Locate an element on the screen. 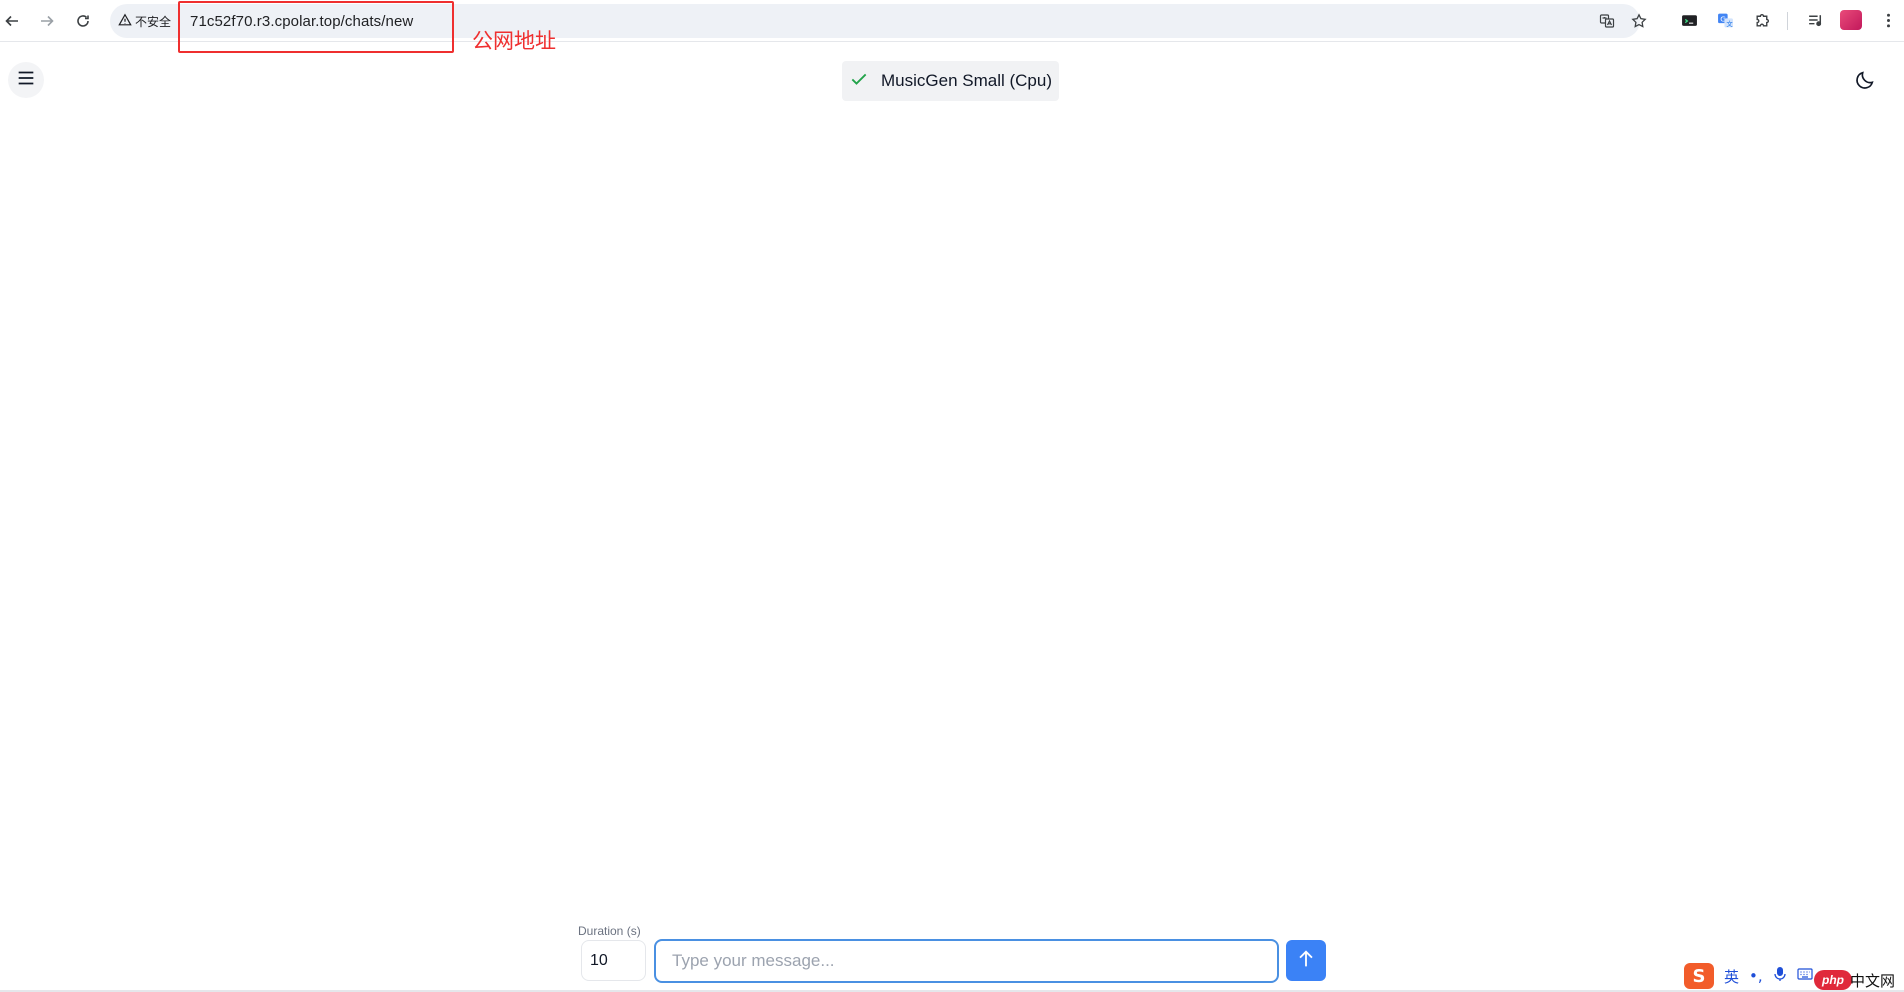 This screenshot has height=992, width=1904. forward-arrow-icon is located at coordinates (47, 21).